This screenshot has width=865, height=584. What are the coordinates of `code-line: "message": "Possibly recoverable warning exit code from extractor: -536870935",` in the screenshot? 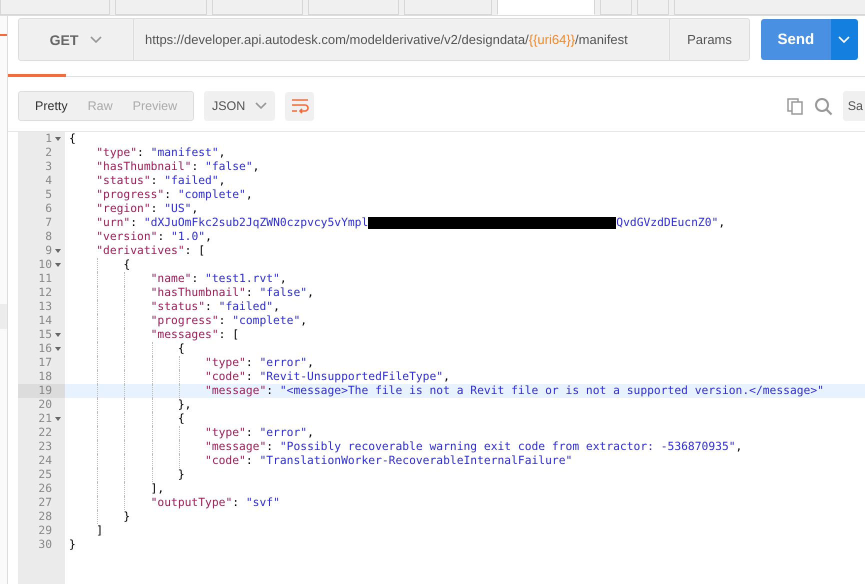 It's located at (473, 446).